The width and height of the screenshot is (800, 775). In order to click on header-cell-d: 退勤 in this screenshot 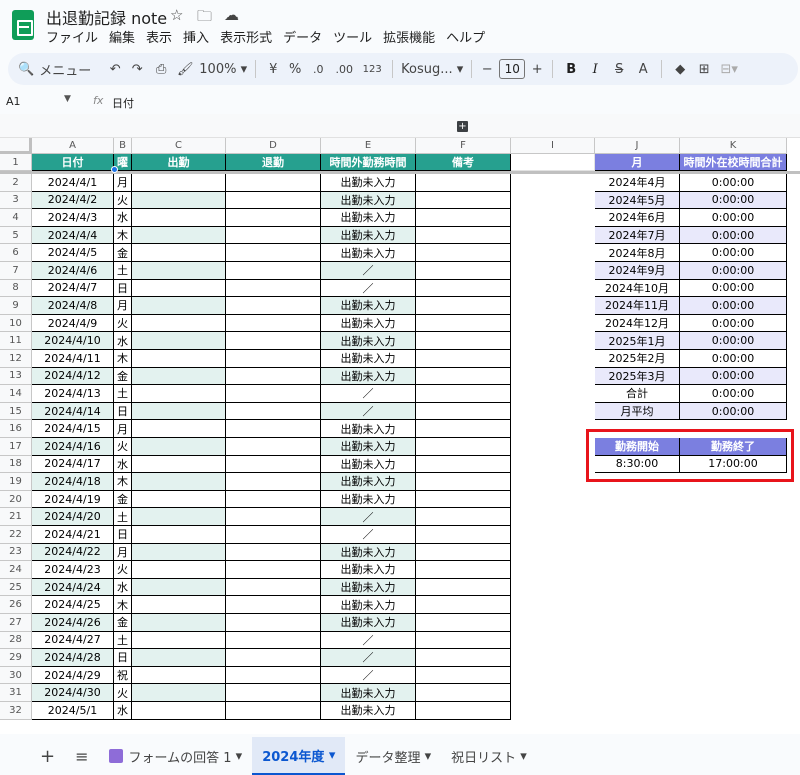, I will do `click(273, 162)`.